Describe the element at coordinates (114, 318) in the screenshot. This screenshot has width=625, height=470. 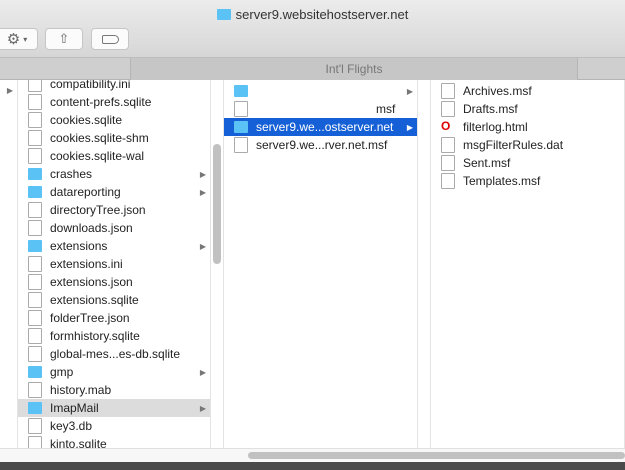
I see `list-item: folderTree.json` at that location.